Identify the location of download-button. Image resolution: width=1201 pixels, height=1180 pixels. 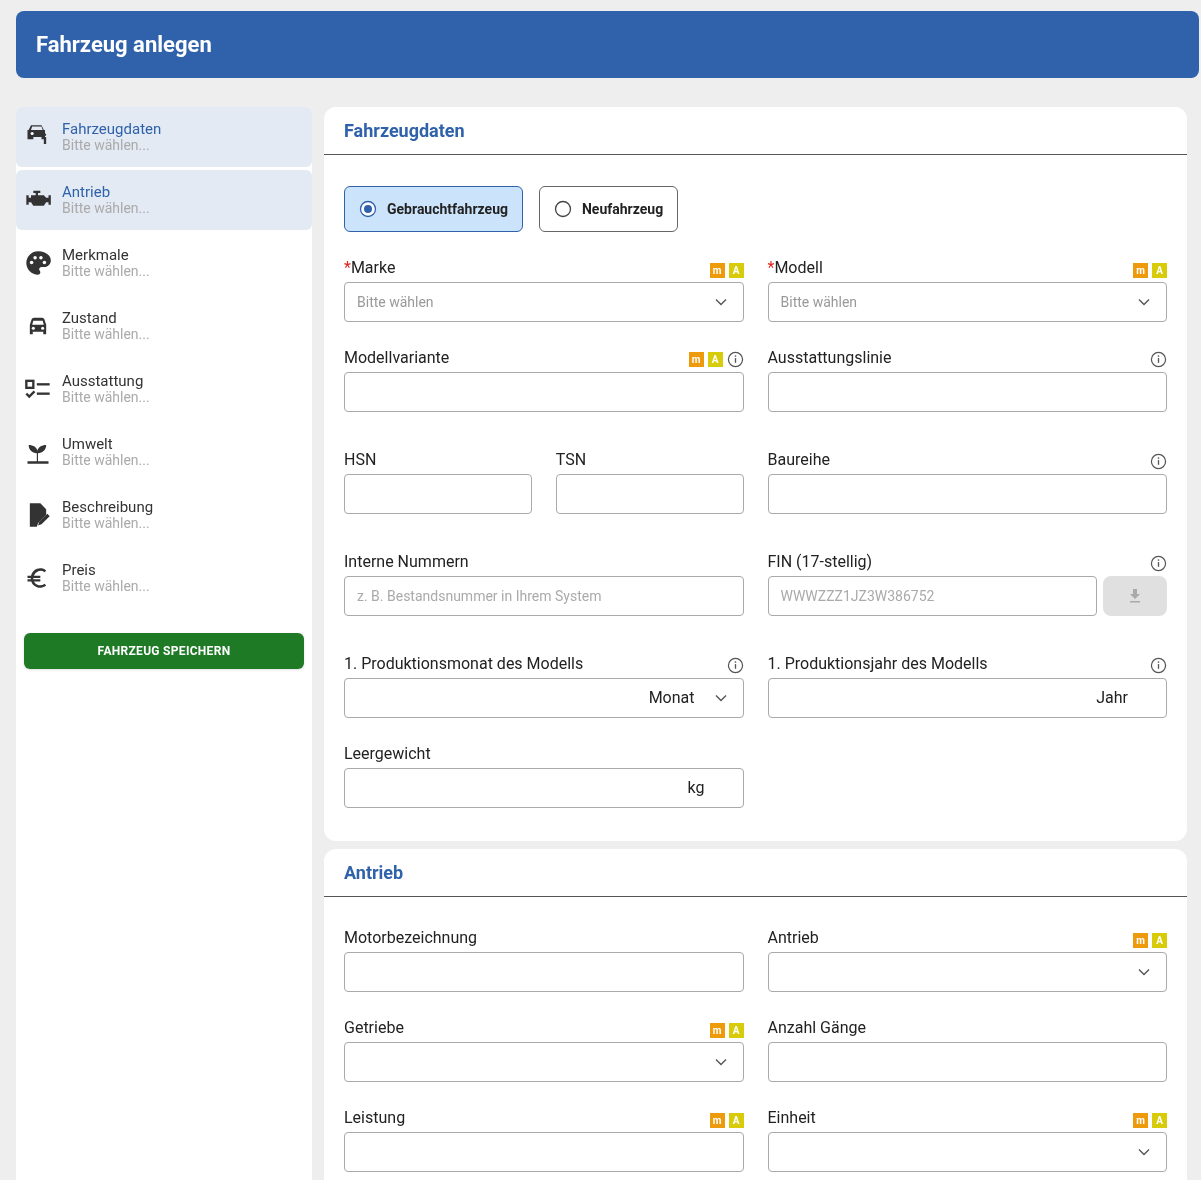
(1135, 596).